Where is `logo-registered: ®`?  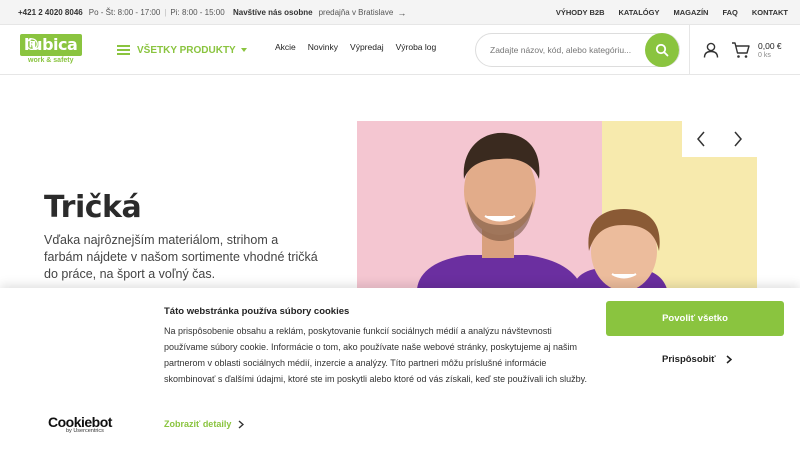 logo-registered: ® is located at coordinates (32, 44).